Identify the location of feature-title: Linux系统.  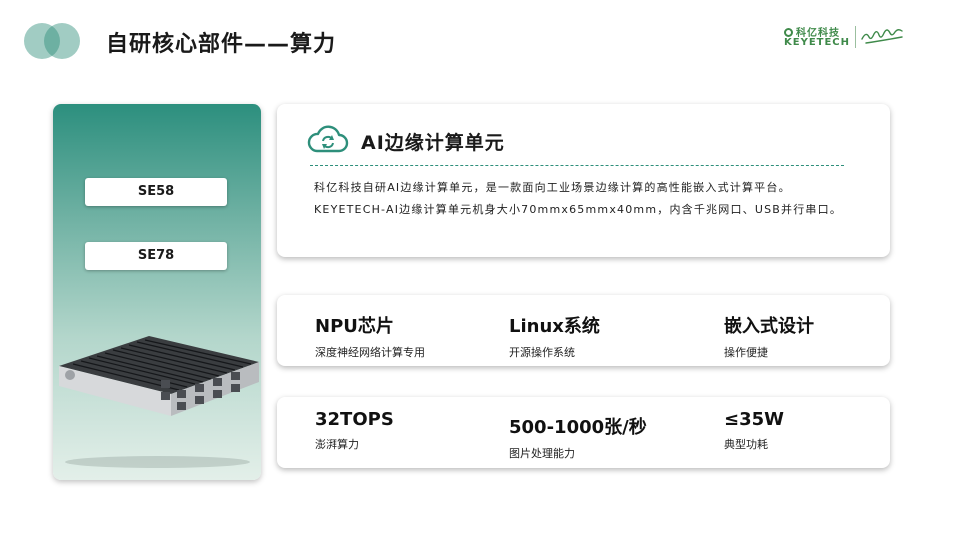
(554, 326).